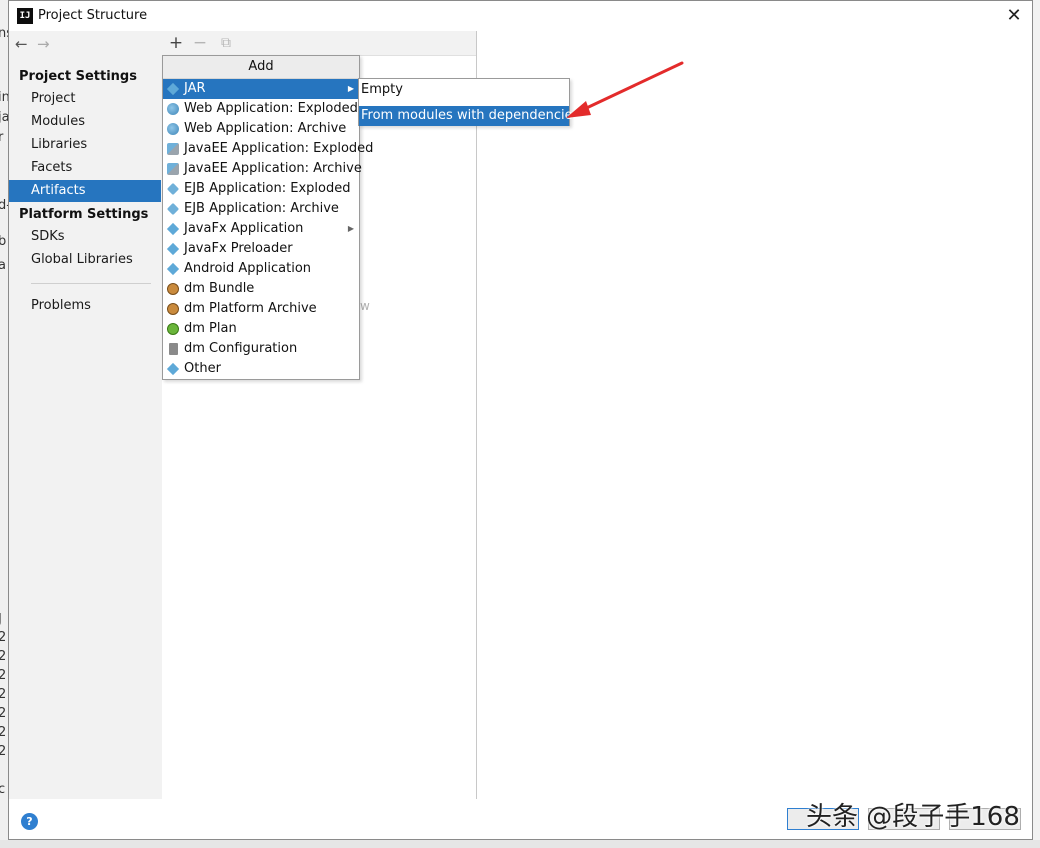  What do you see at coordinates (4, 97) in the screenshot?
I see `bg-text: in` at bounding box center [4, 97].